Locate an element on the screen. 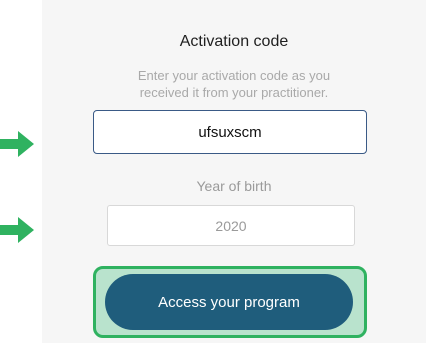 Image resolution: width=448 pixels, height=343 pixels. activation-code-input: ufsuxscm is located at coordinates (230, 132).